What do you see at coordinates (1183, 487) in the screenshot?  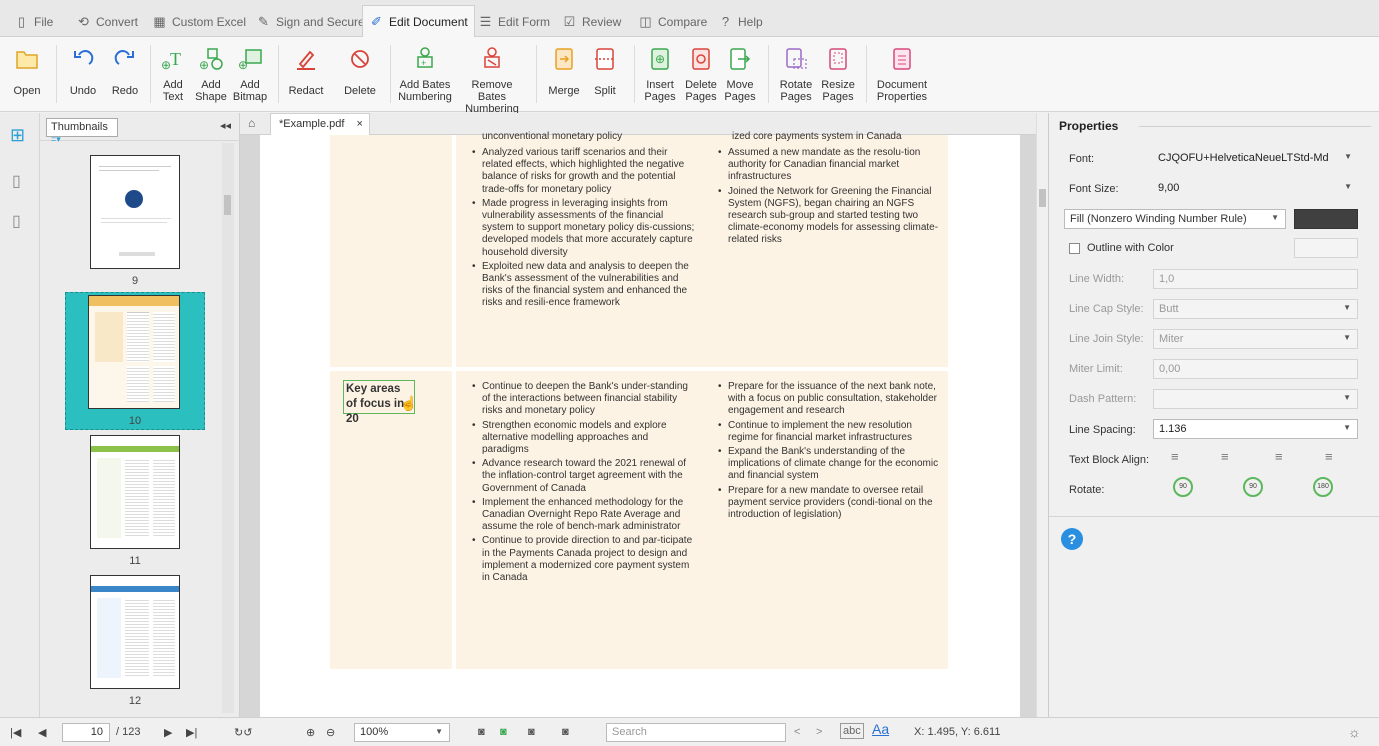 I see `rotate-ccw-90-button: 90` at bounding box center [1183, 487].